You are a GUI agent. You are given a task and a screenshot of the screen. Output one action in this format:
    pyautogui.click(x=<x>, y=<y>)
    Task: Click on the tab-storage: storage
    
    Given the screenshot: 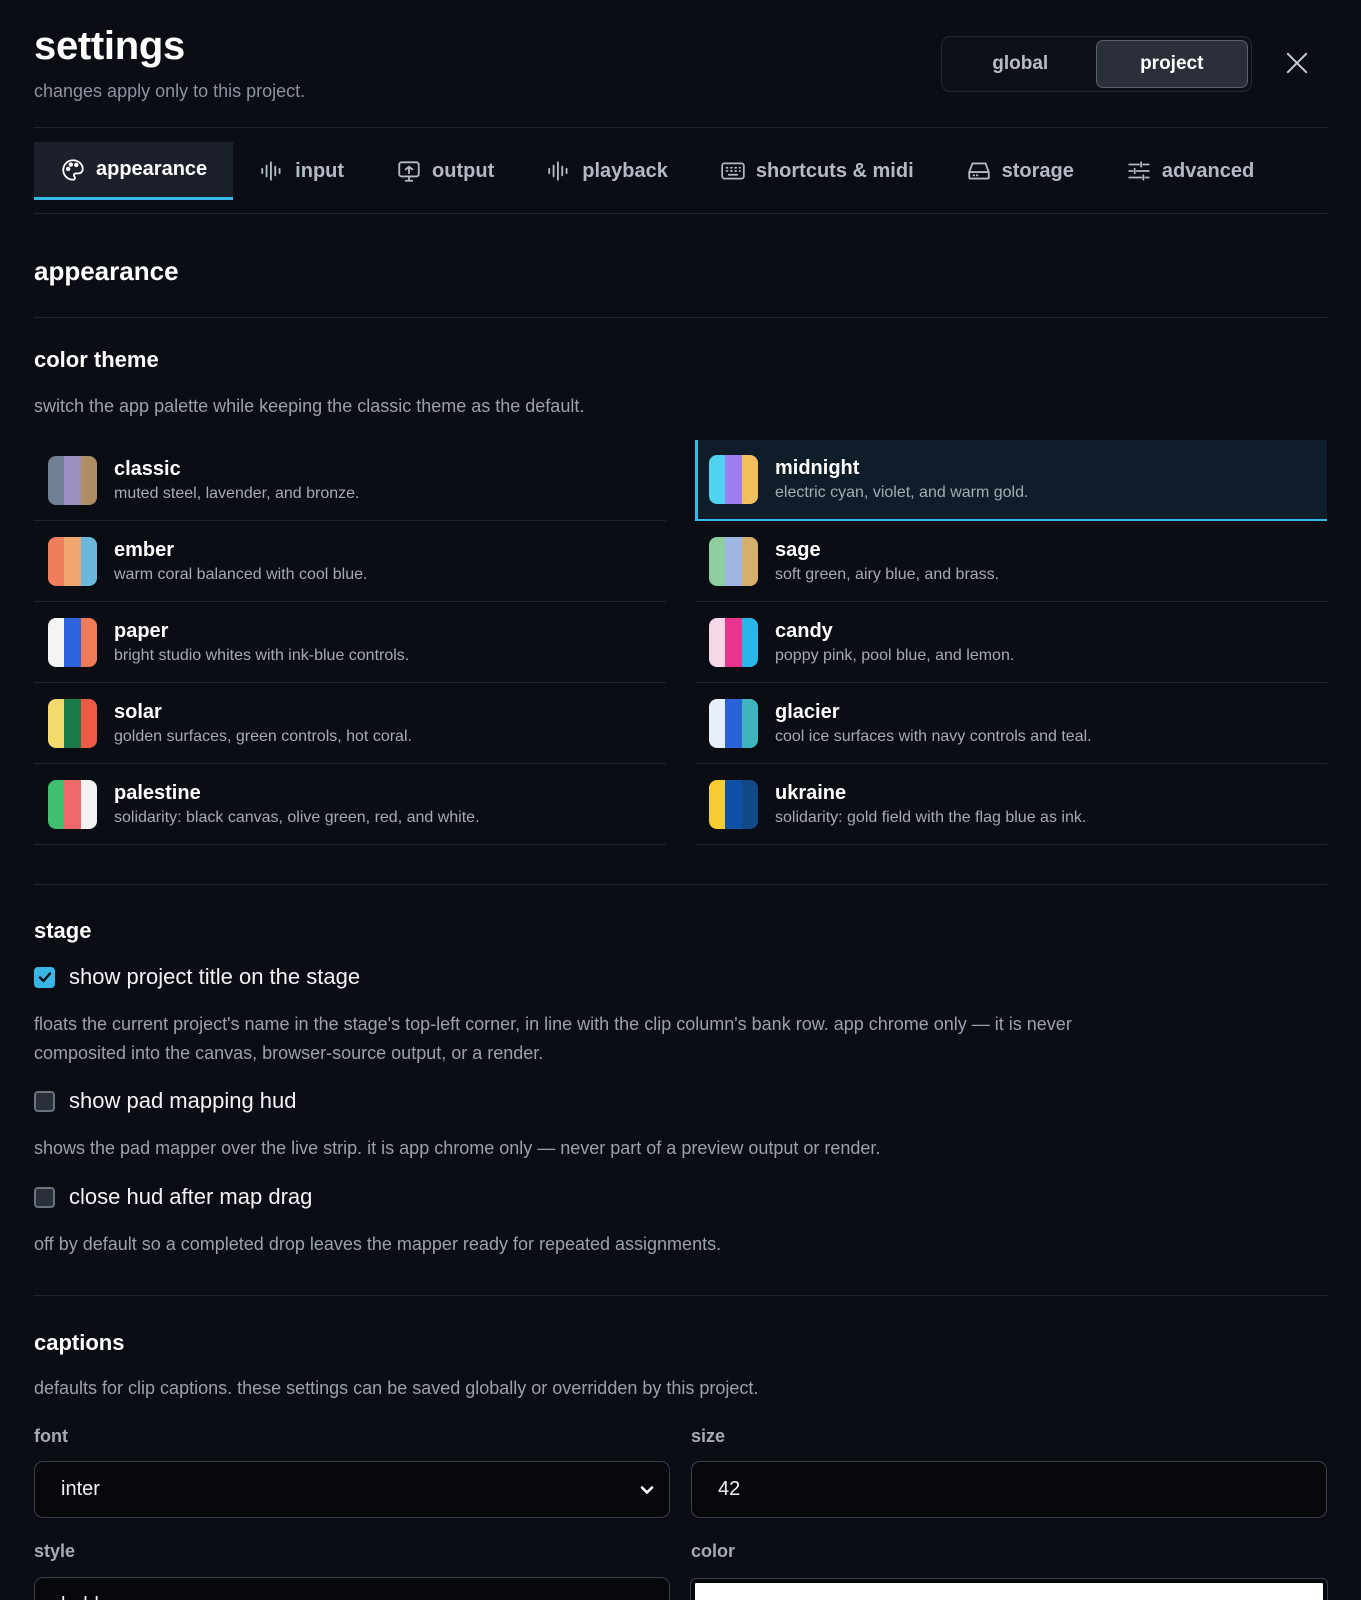 What is the action you would take?
    pyautogui.click(x=1020, y=171)
    